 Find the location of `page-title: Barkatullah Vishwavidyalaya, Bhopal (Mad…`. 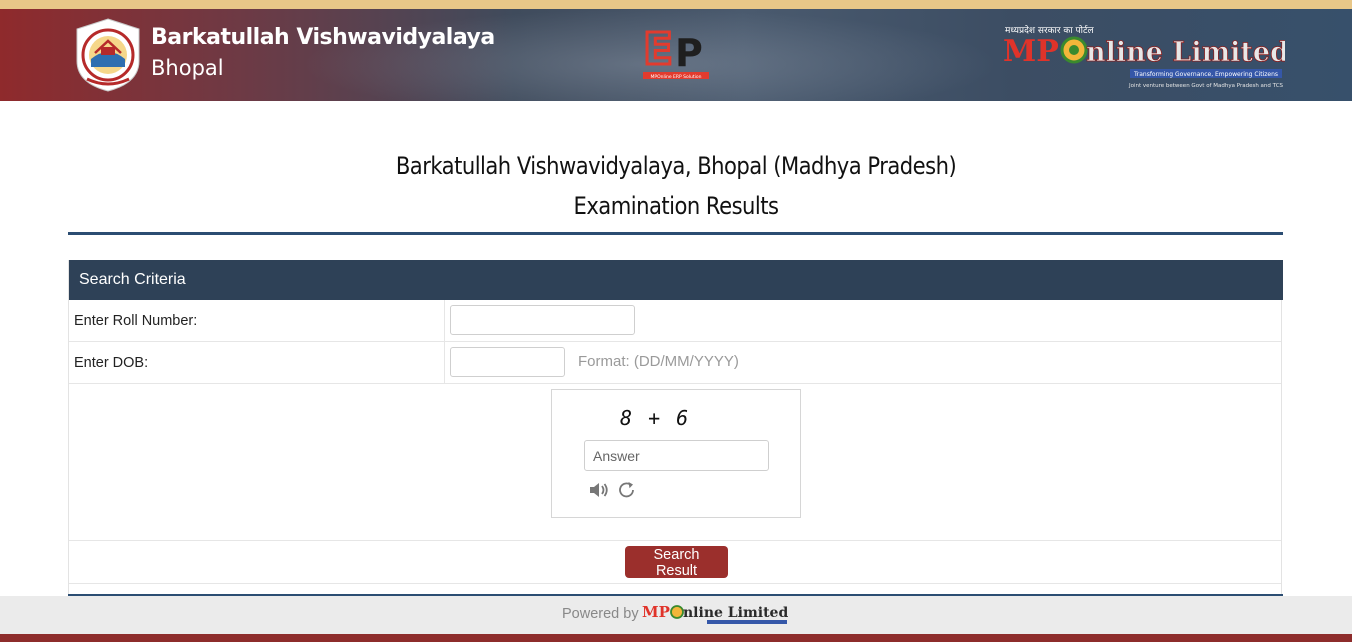

page-title: Barkatullah Vishwavidyalaya, Bhopal (Mad… is located at coordinates (676, 186).